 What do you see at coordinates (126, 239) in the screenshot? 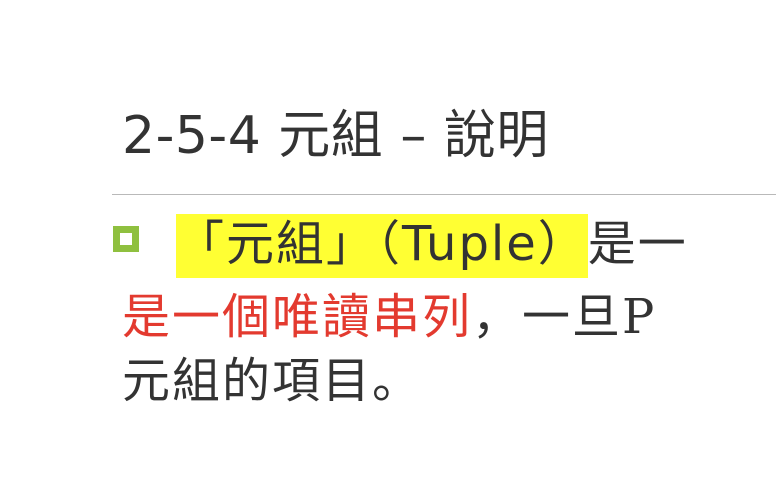
I see `square-bullet-icon` at bounding box center [126, 239].